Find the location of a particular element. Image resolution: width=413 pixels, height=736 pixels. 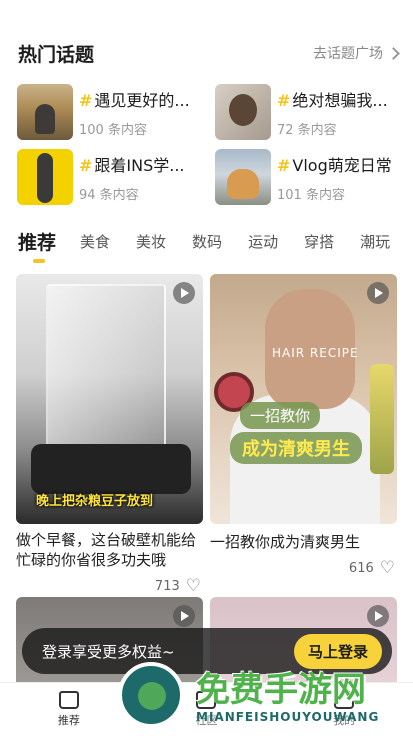

like-count: 713 is located at coordinates (167, 586).